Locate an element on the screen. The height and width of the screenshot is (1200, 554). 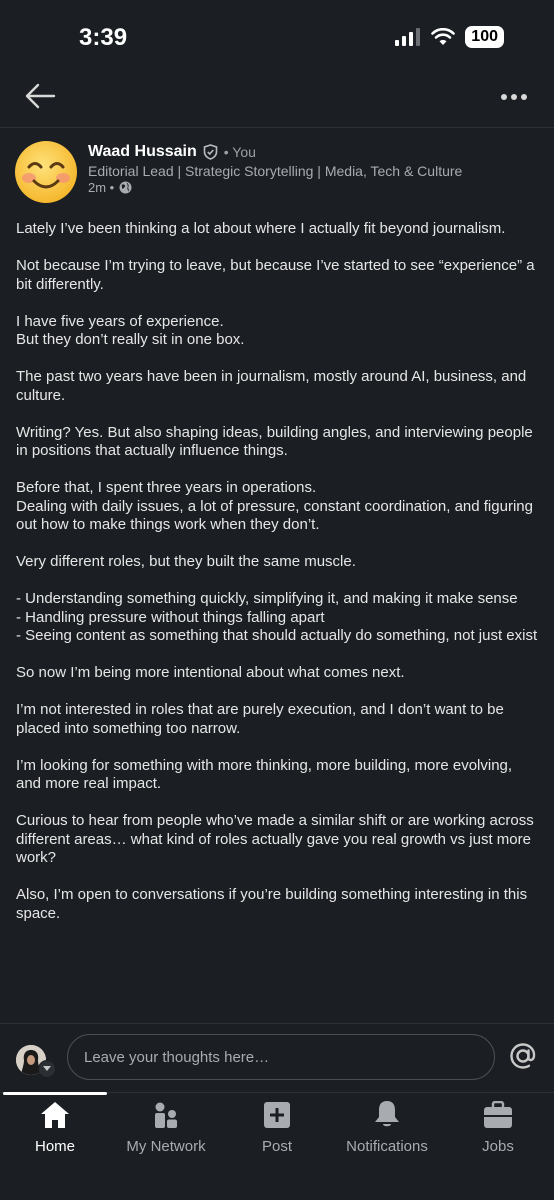
avatar-switch-badge is located at coordinates (47, 1069).